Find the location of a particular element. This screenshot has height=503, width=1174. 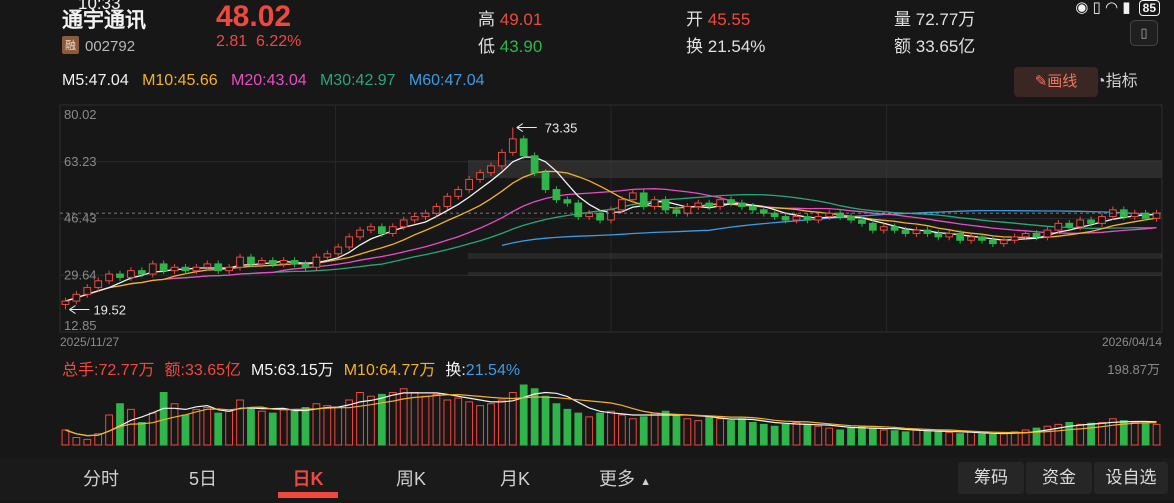

y-tick-label: 80.02 is located at coordinates (80, 114).